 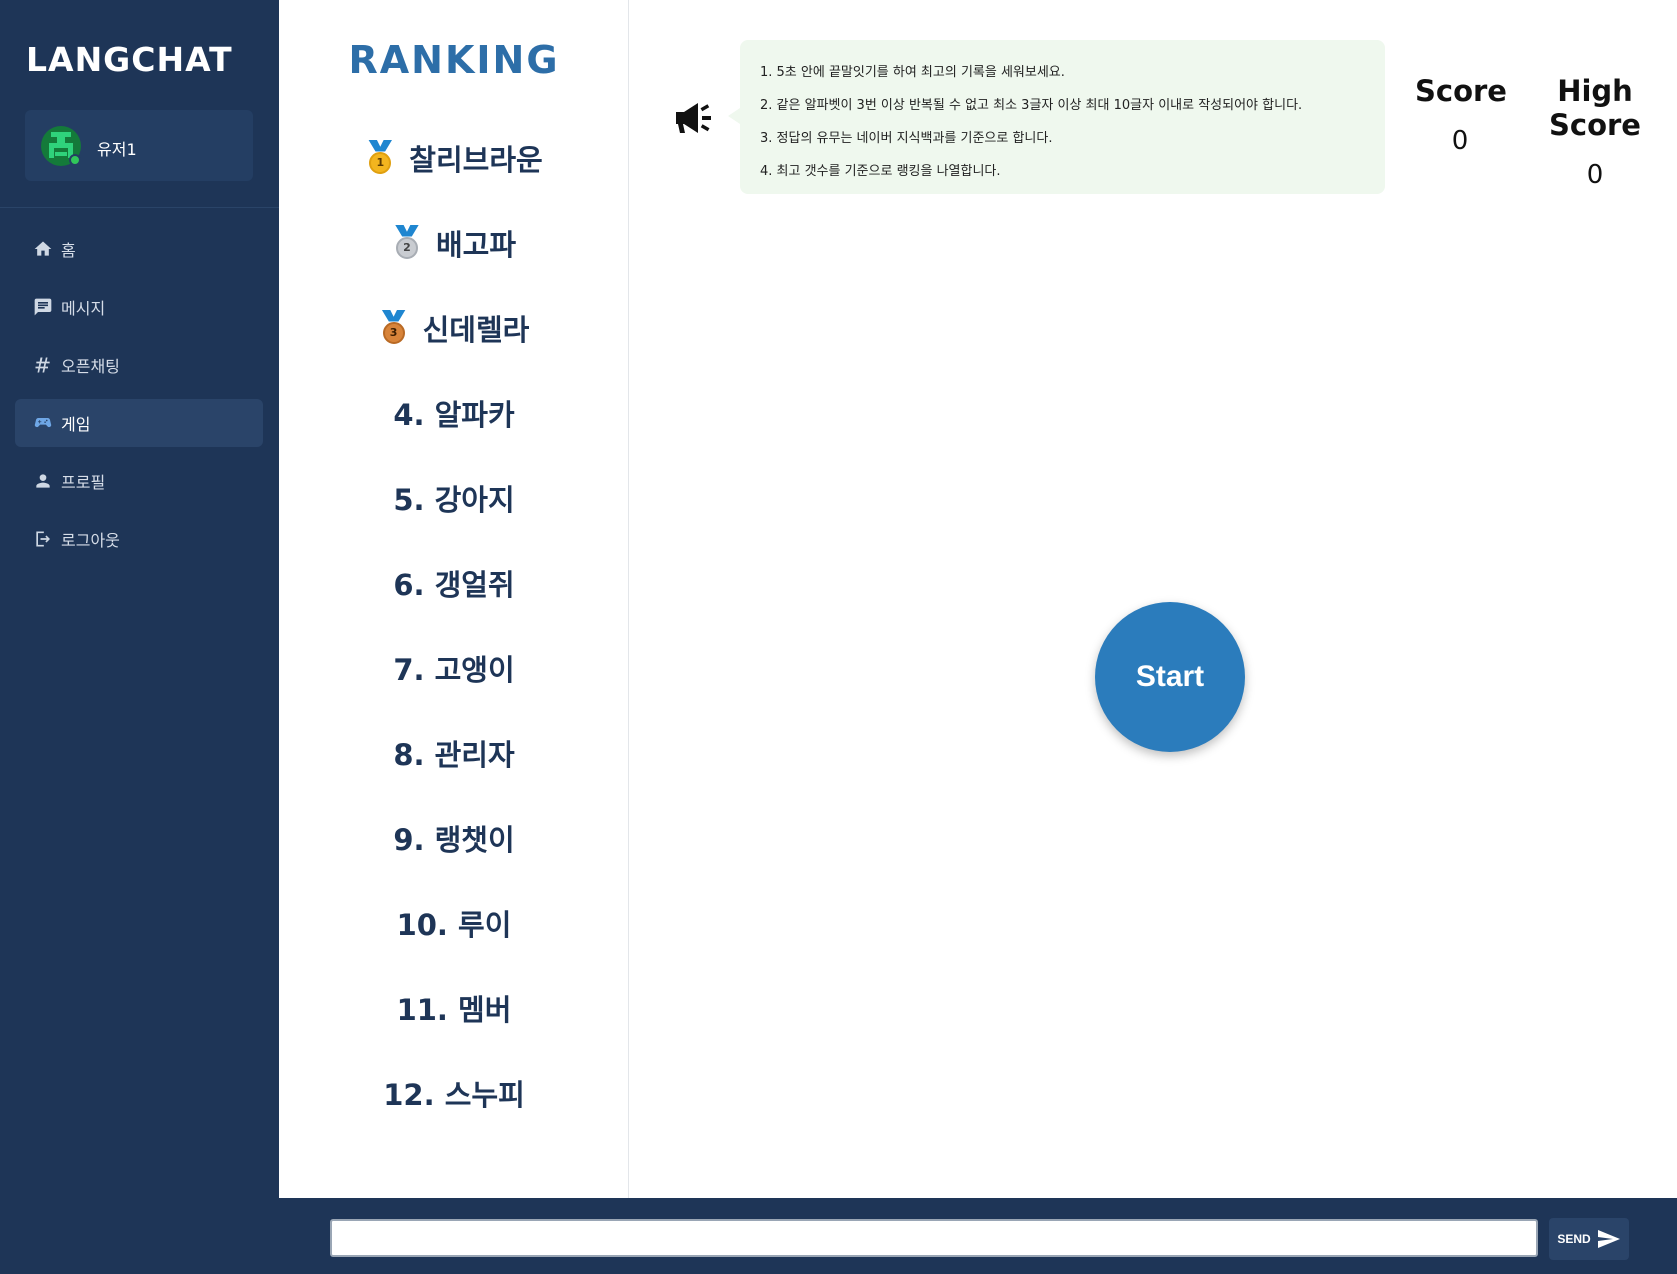 What do you see at coordinates (1460, 141) in the screenshot?
I see `score-value: 0` at bounding box center [1460, 141].